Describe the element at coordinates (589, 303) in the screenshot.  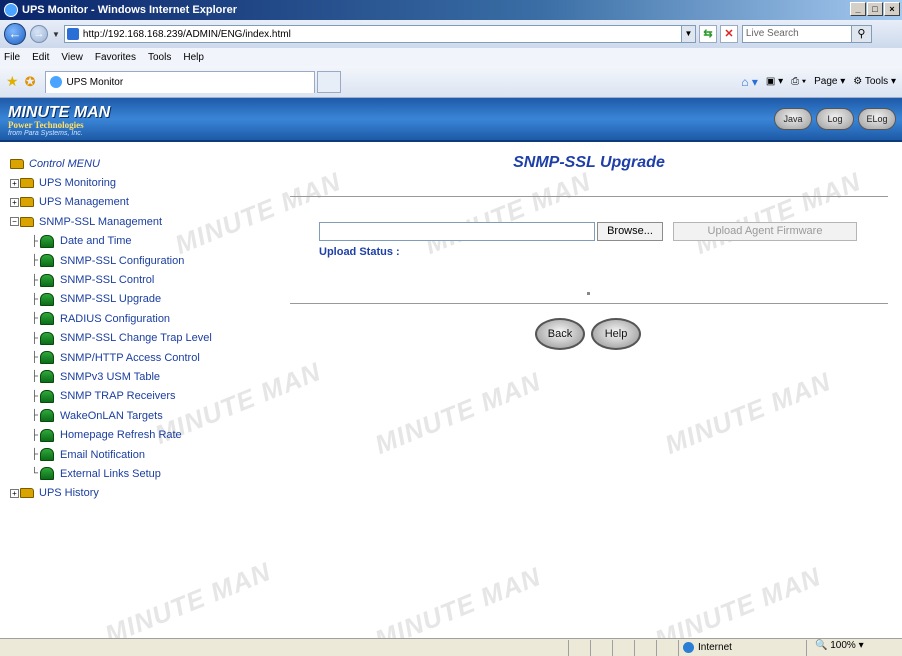
I see `divider-bottom` at that location.